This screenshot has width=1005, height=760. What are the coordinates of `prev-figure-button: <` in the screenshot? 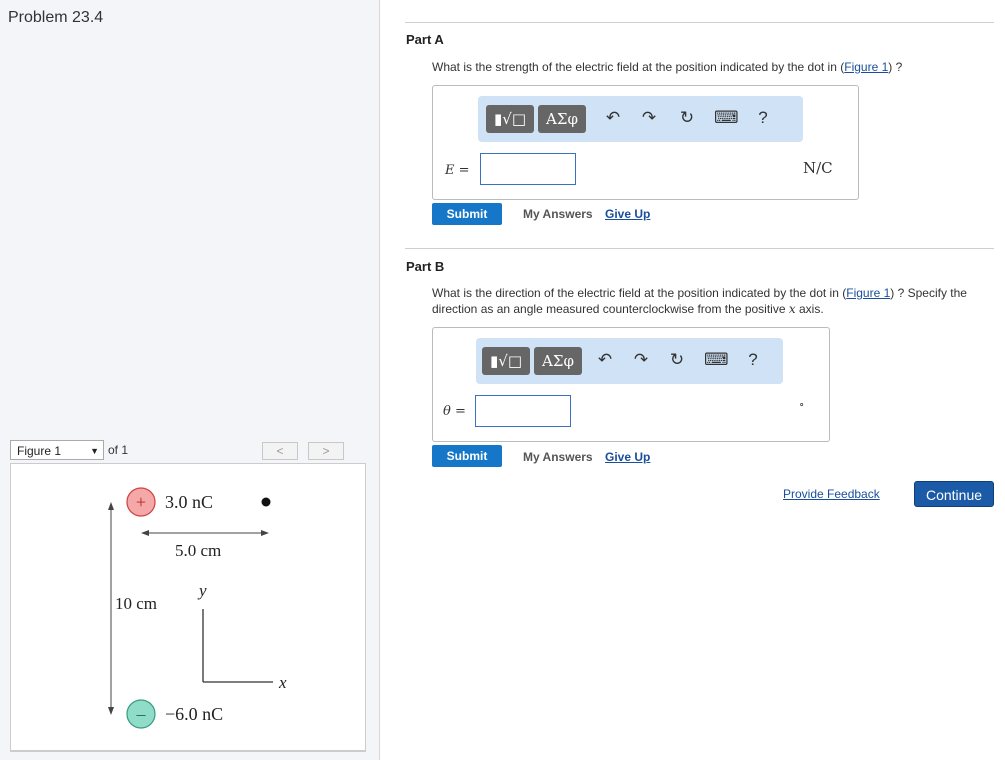 It's located at (280, 451).